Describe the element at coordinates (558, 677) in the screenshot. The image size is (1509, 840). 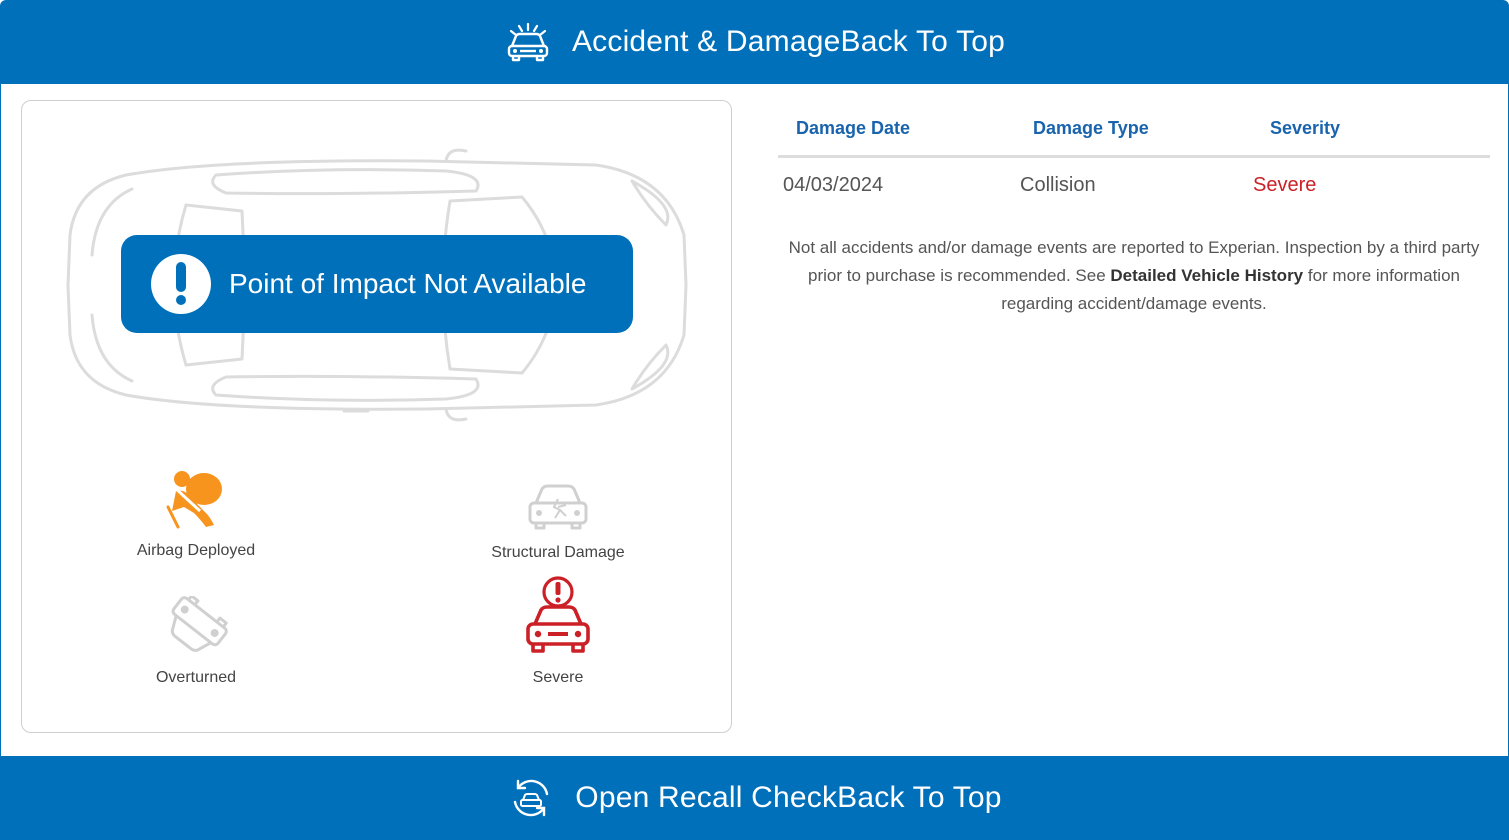
I see `severe-label: Severe` at that location.